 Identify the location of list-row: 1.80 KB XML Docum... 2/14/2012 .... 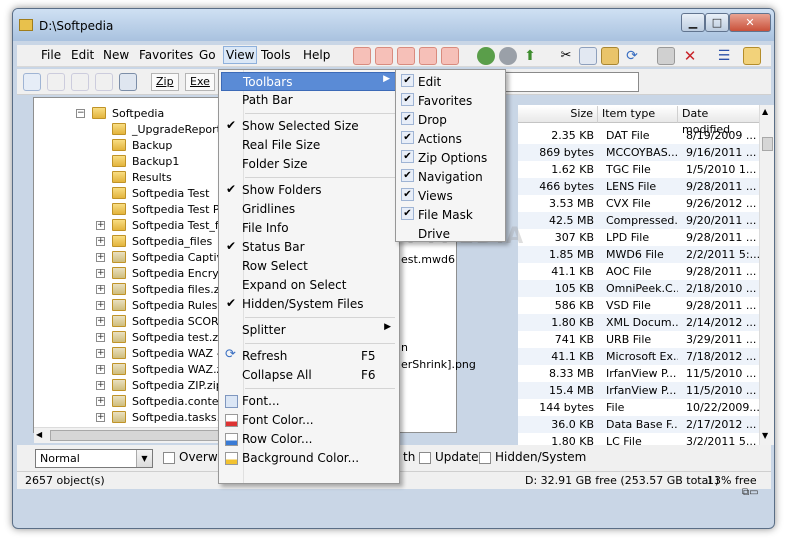
(640, 322).